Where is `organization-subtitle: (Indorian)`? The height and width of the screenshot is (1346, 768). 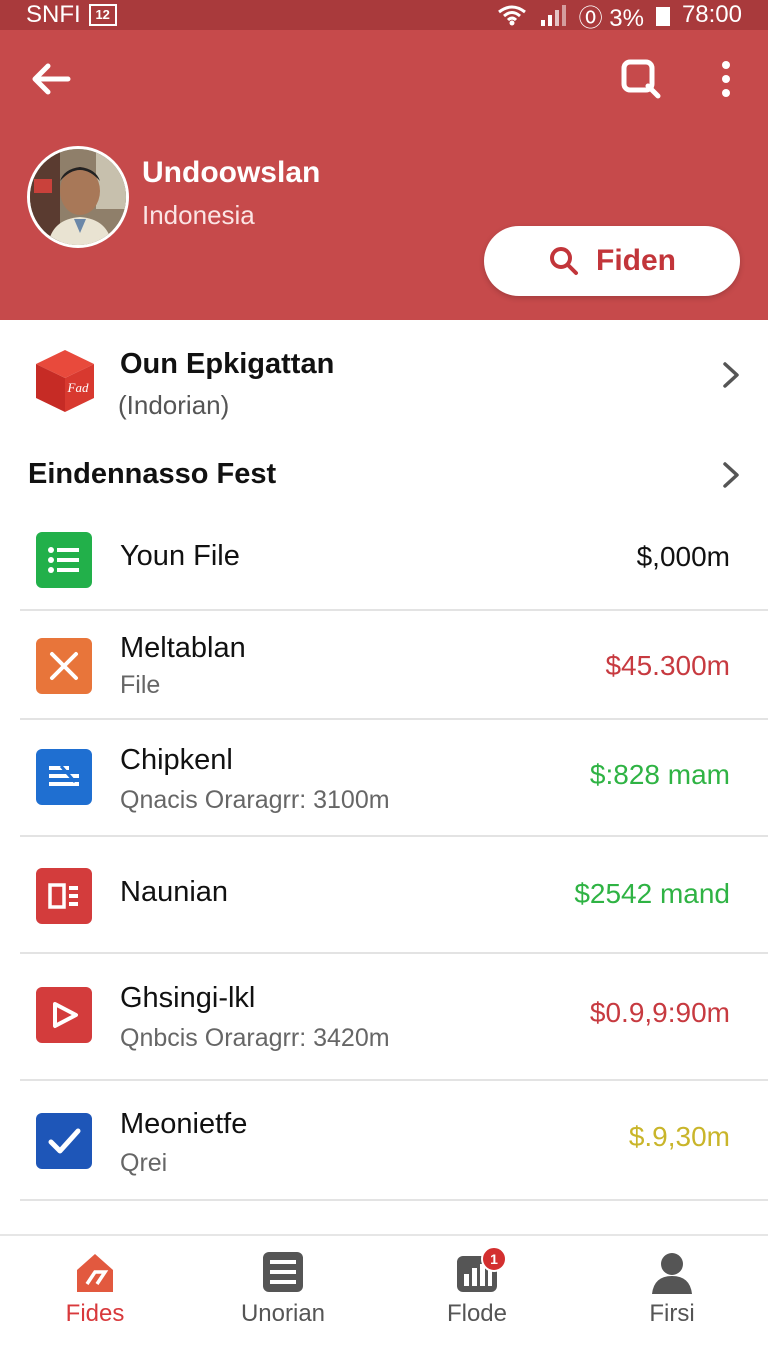
organization-subtitle: (Indorian) is located at coordinates (174, 405).